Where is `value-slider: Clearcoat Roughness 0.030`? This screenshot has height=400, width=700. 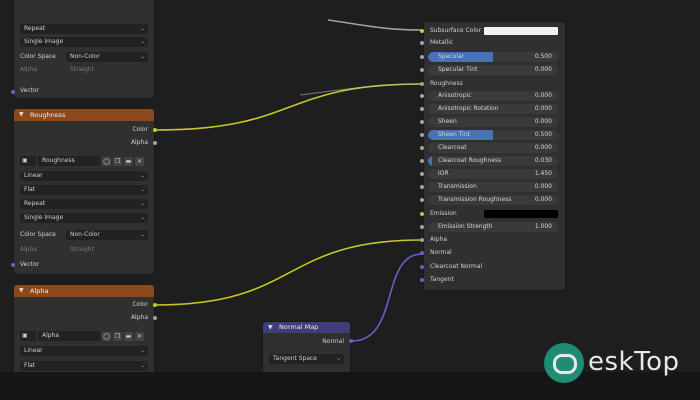 value-slider: Clearcoat Roughness 0.030 is located at coordinates (493, 161).